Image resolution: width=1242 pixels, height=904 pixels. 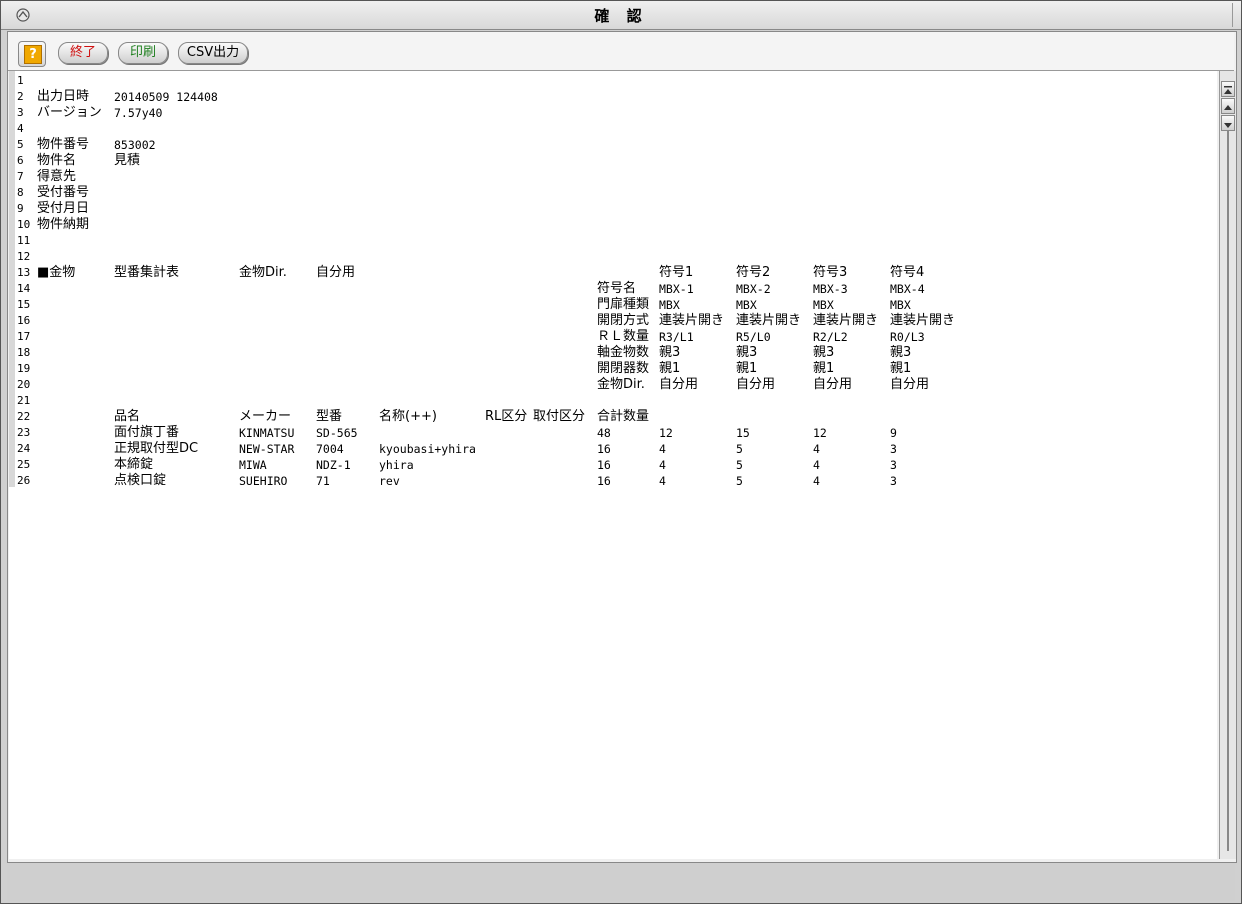 I want to click on model-summary-label: 型番集計表, so click(x=147, y=272).